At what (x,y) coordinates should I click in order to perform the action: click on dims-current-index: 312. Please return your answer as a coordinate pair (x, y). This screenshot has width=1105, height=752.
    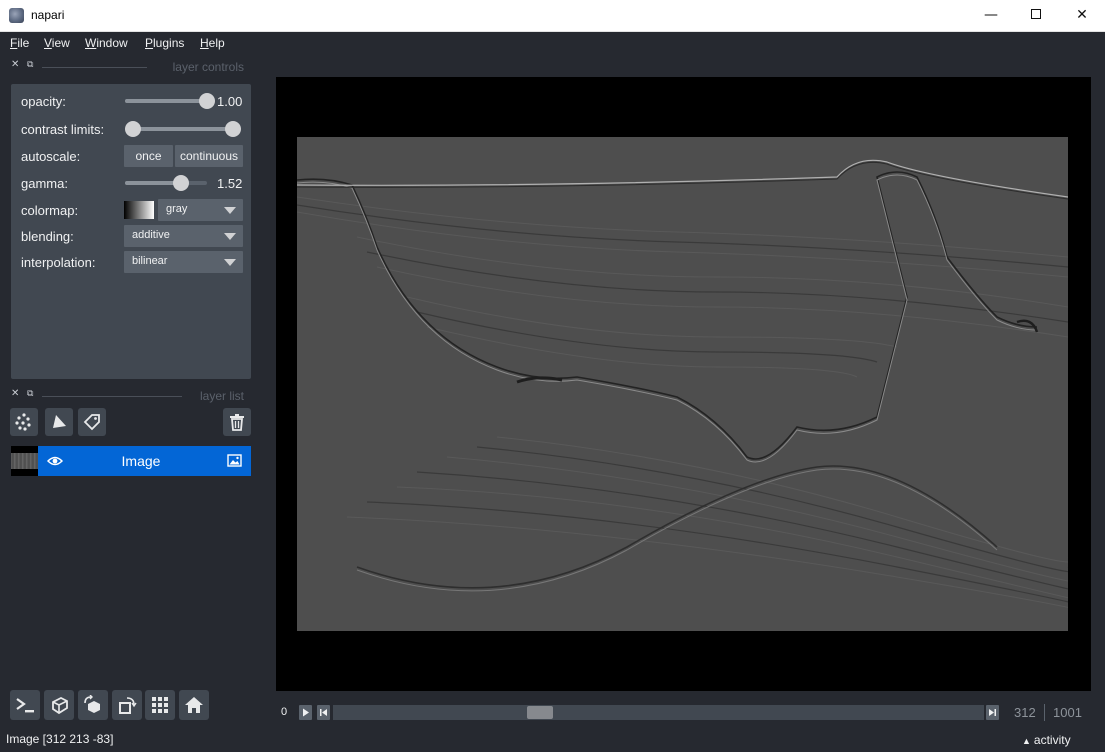
    Looking at the image, I should click on (1025, 712).